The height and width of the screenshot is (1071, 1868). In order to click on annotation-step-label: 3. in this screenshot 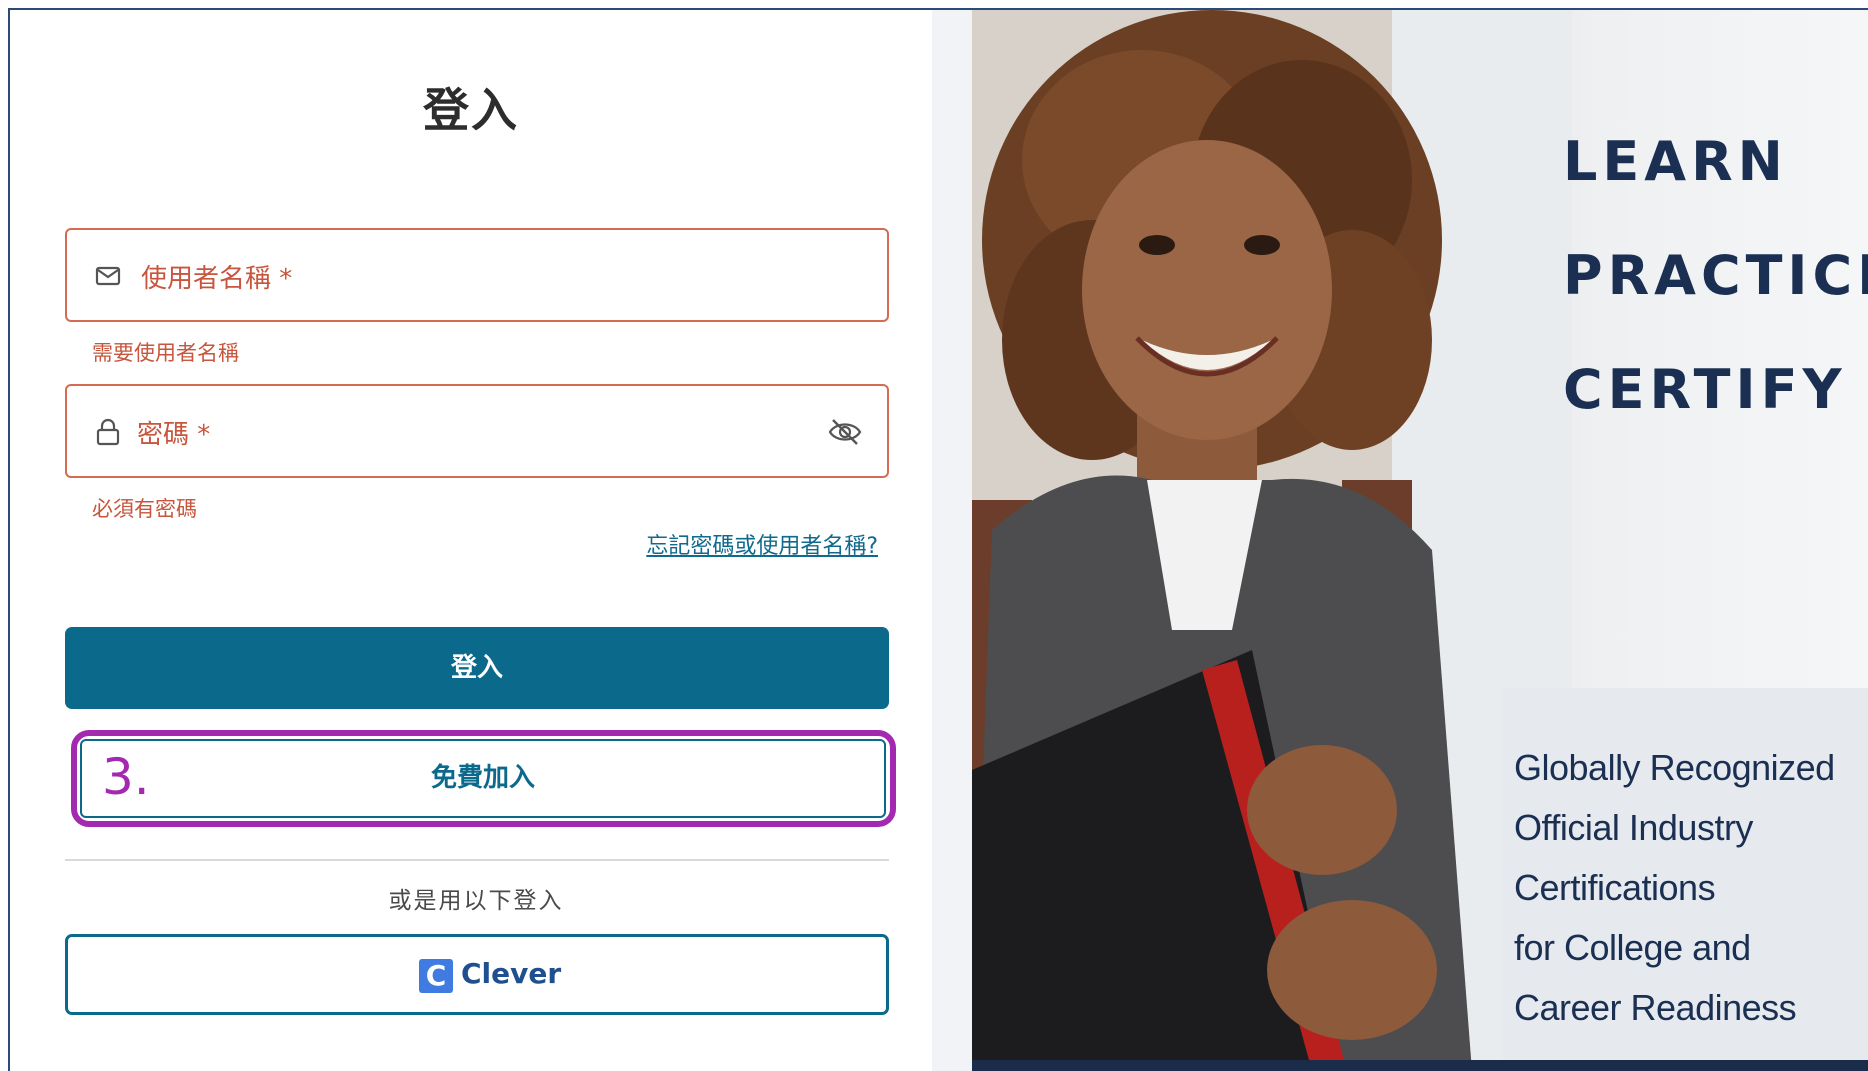, I will do `click(126, 777)`.